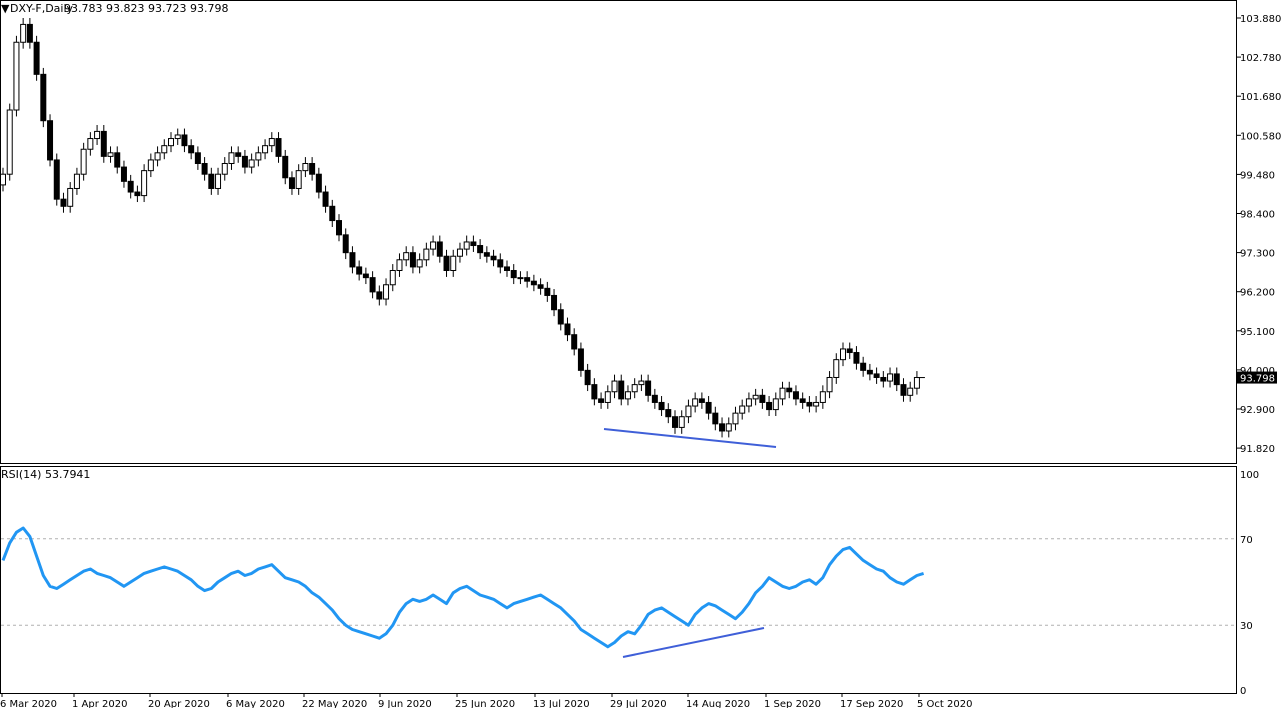 This screenshot has height=708, width=1283. What do you see at coordinates (1260, 58) in the screenshot?
I see `price-tick-label: 102.780` at bounding box center [1260, 58].